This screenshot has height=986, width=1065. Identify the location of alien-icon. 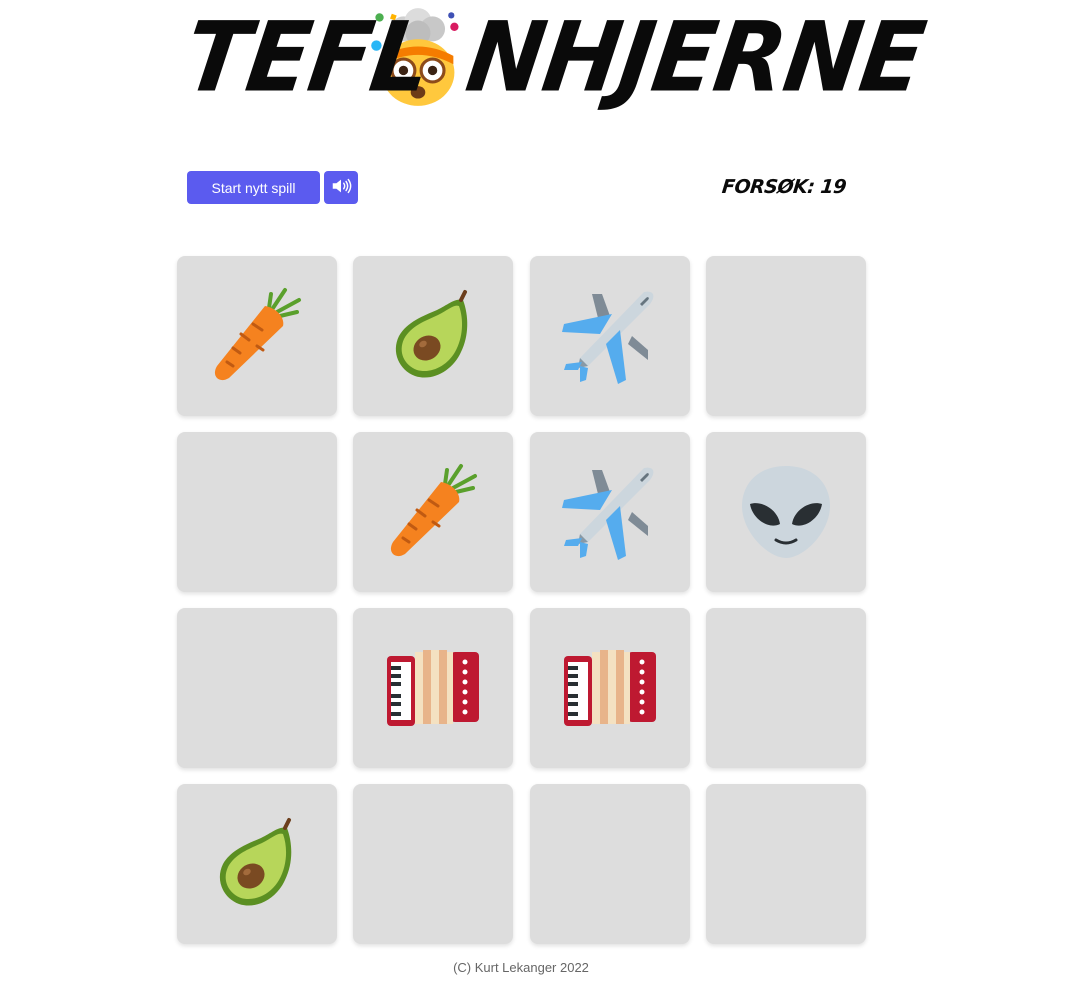
(786, 512).